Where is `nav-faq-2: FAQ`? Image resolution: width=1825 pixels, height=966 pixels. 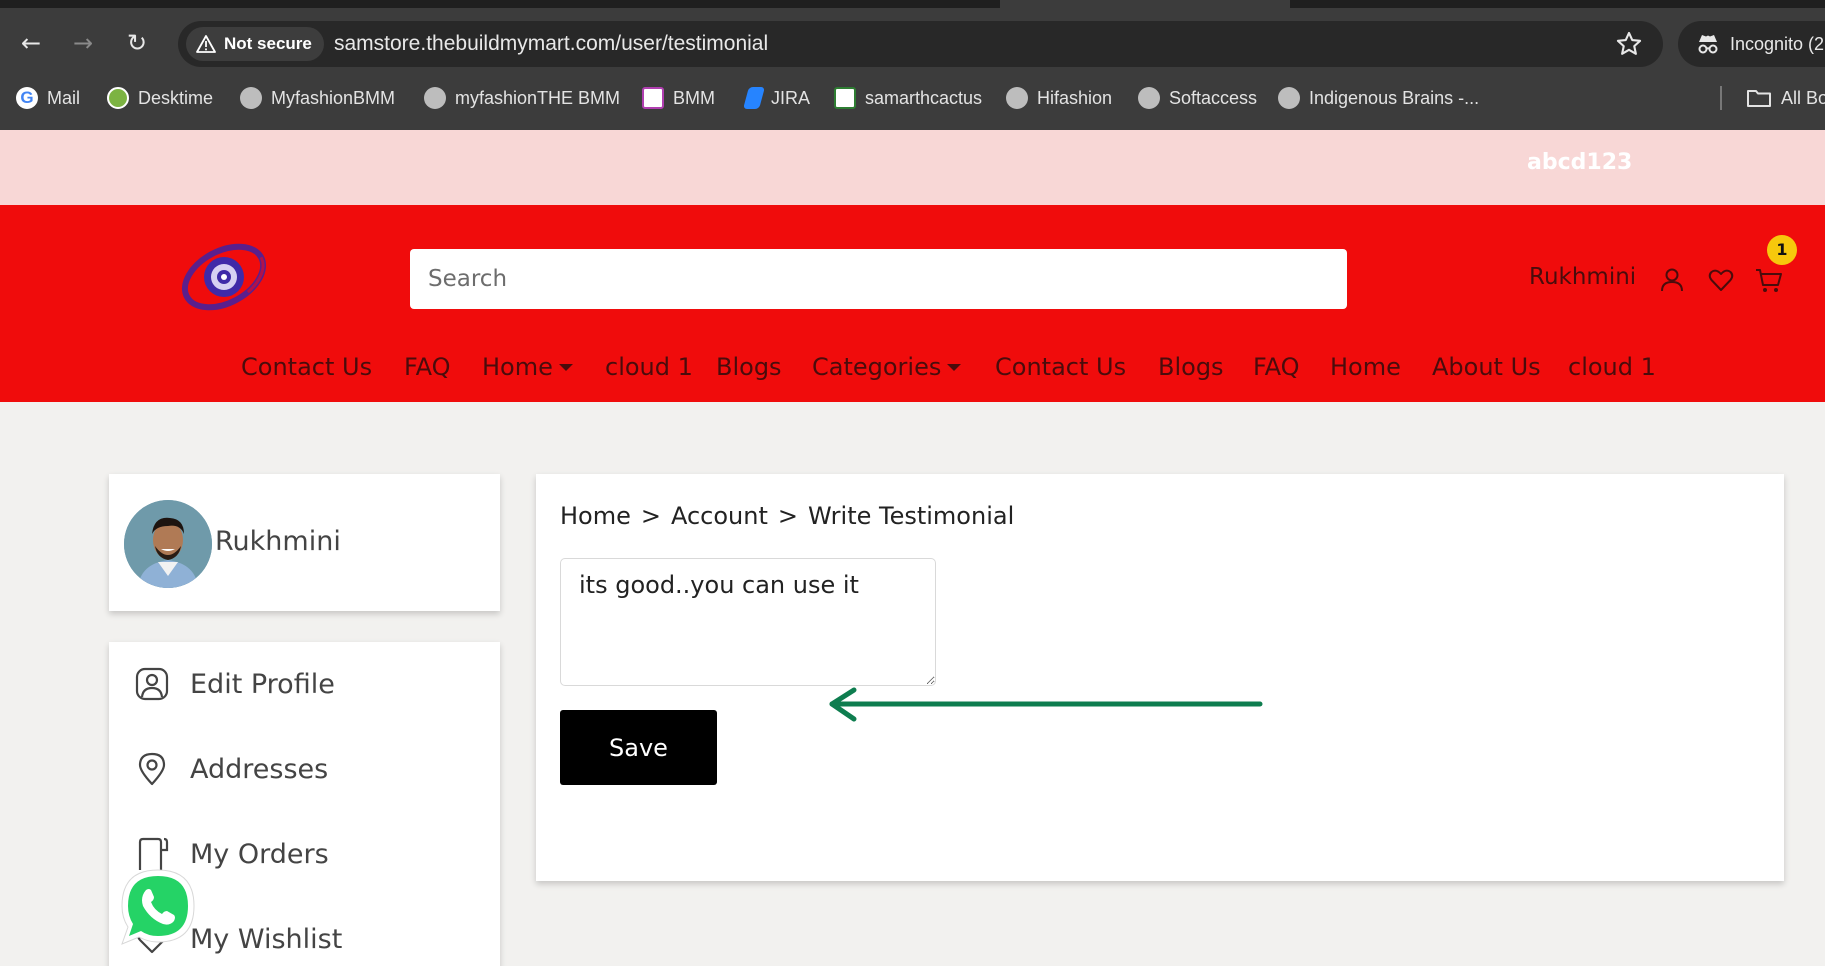
nav-faq-2: FAQ is located at coordinates (1276, 367).